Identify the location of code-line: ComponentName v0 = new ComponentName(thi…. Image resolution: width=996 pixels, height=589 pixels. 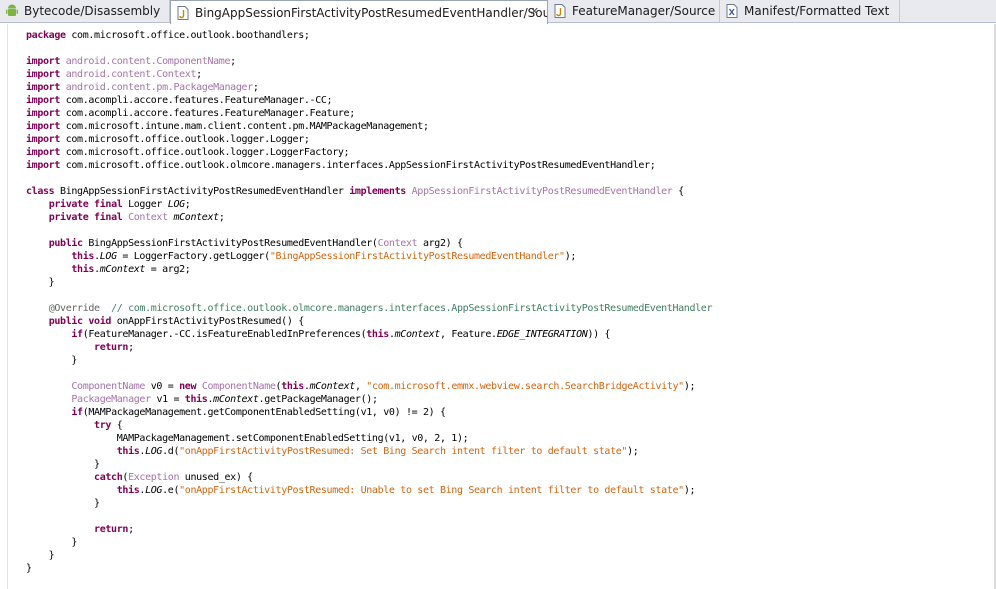
(369, 386).